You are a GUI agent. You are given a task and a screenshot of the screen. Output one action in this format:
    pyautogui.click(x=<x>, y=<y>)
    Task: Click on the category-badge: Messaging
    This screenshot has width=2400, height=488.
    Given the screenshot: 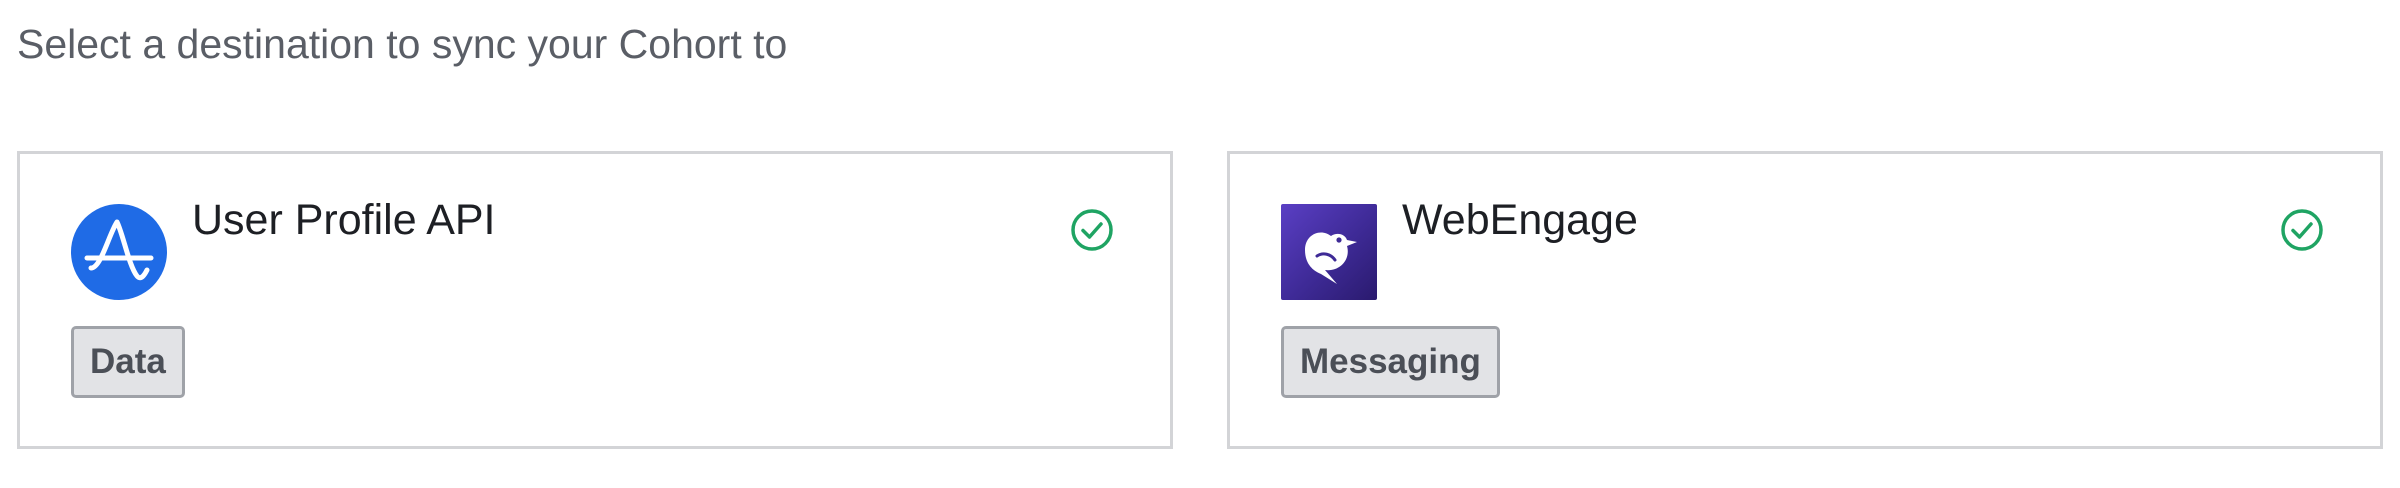 What is the action you would take?
    pyautogui.click(x=1390, y=362)
    